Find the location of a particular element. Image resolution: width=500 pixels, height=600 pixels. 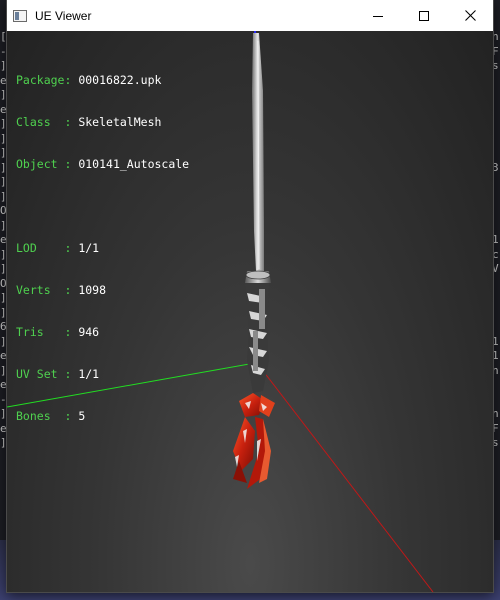

info-verts-row: Verts : 1098 is located at coordinates (61, 290).